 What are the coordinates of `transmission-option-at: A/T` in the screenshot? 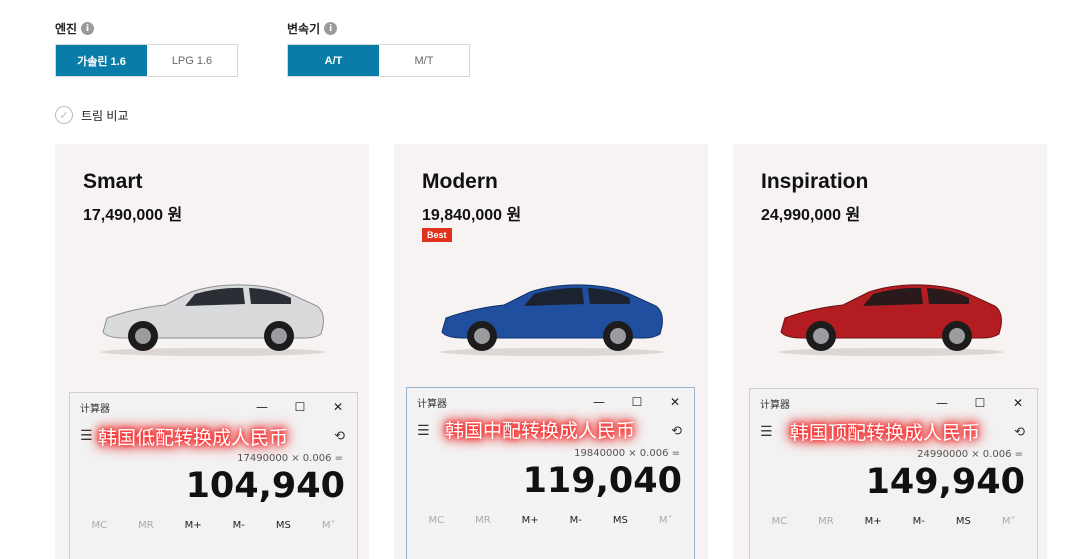 It's located at (333, 60).